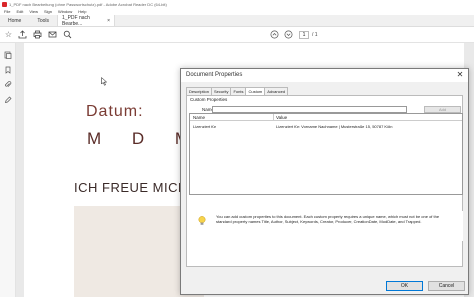 Image resolution: width=474 pixels, height=297 pixels. I want to click on column-header-value: Value, so click(281, 117).